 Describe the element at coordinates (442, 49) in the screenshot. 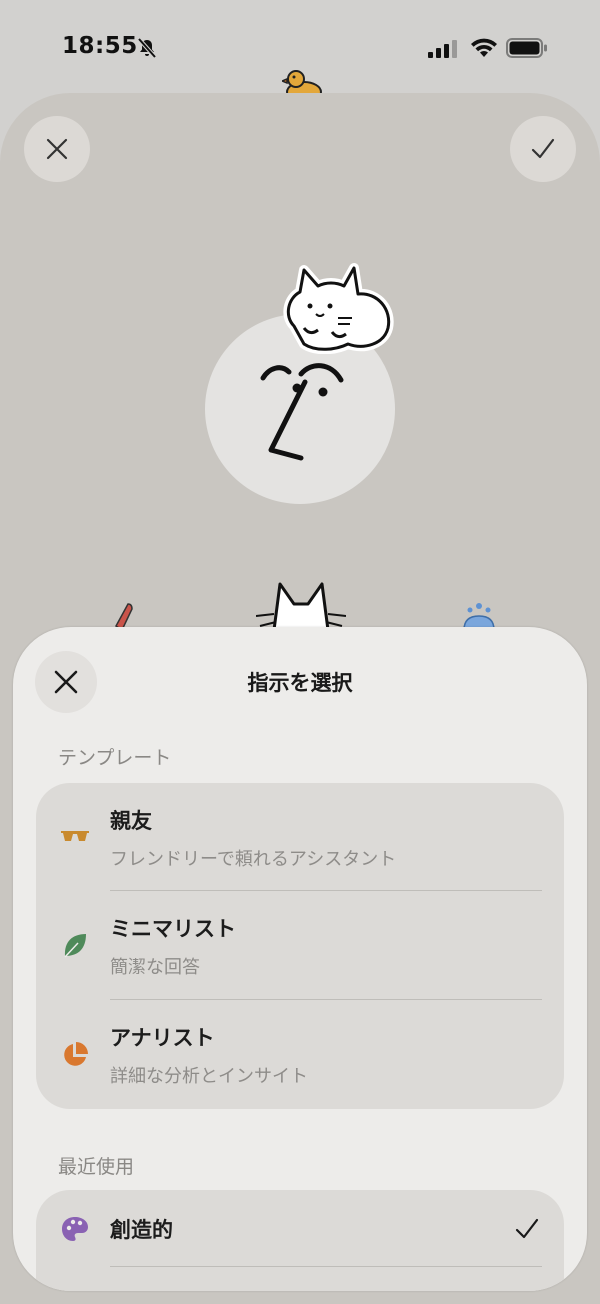

I see `signal-icon` at that location.